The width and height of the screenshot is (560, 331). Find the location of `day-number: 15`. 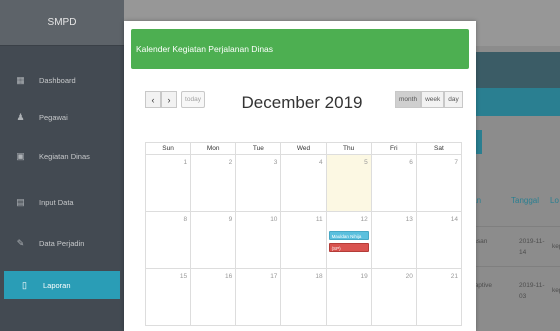

day-number: 15 is located at coordinates (183, 276).